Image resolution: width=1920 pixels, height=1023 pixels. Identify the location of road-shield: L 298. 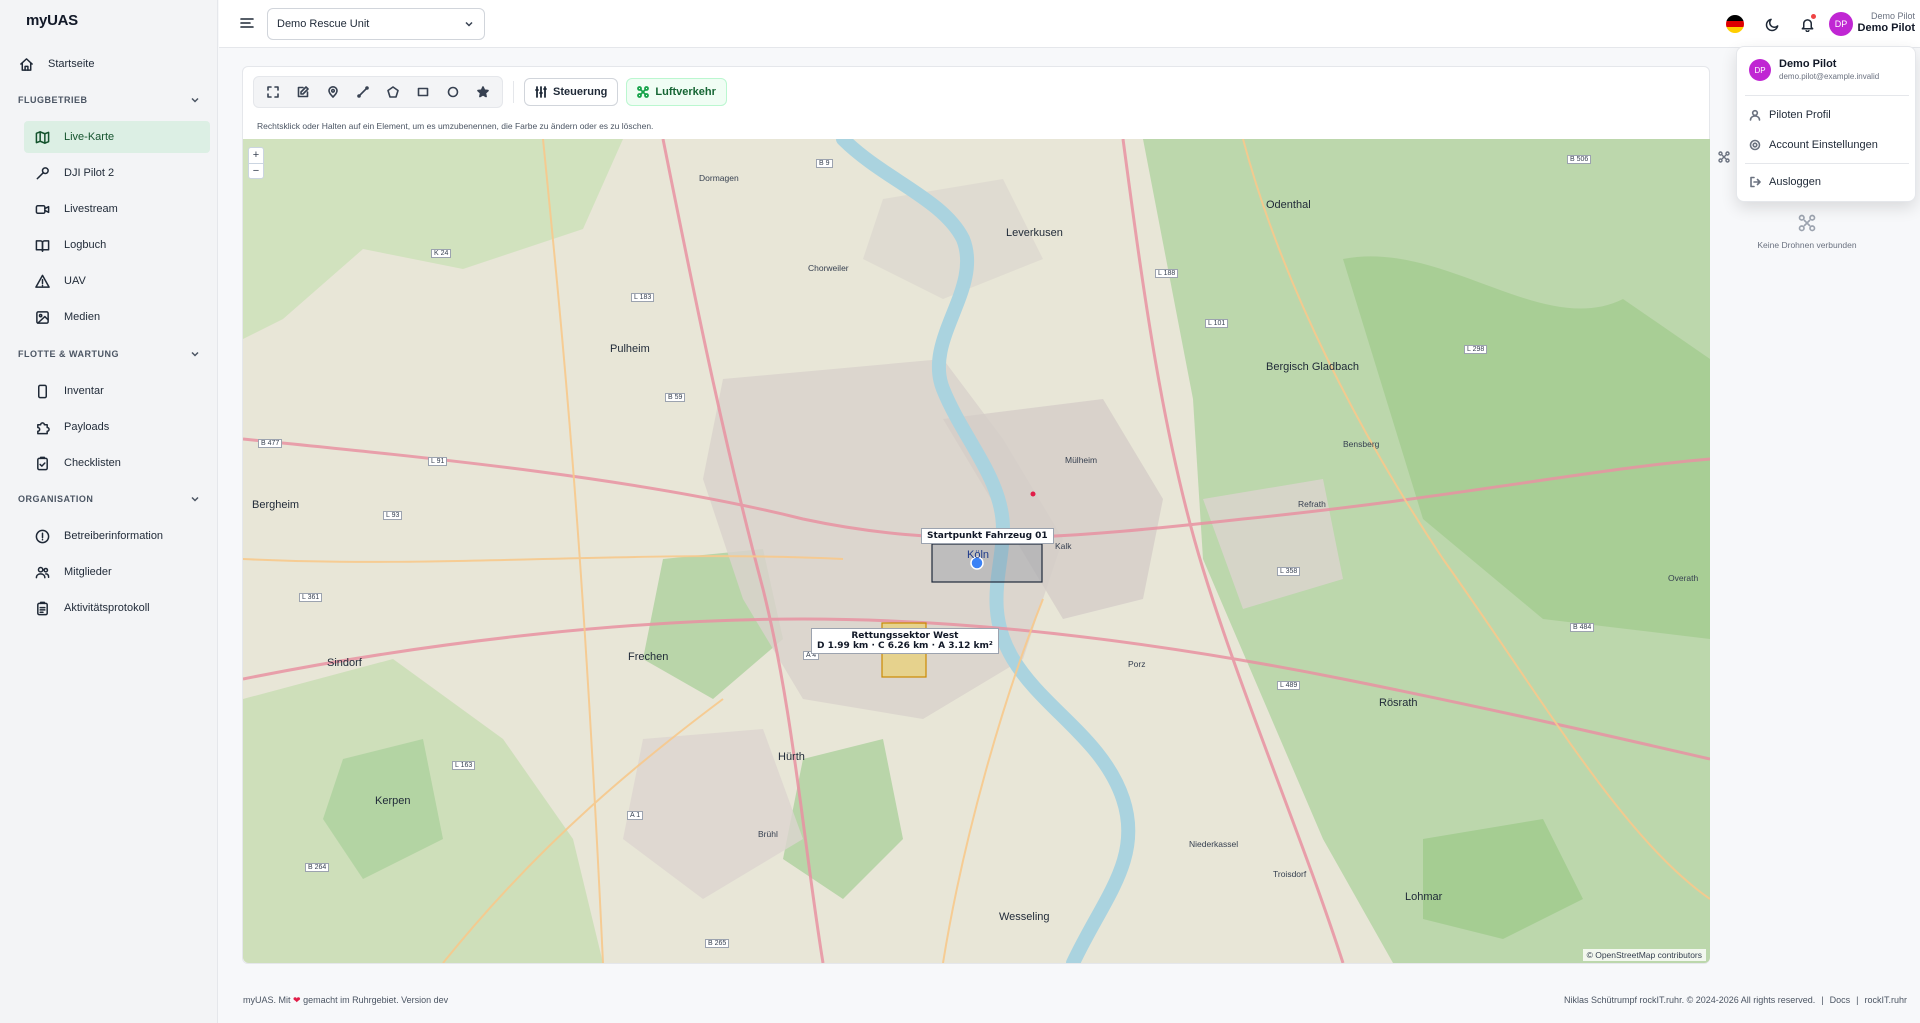
(1476, 349).